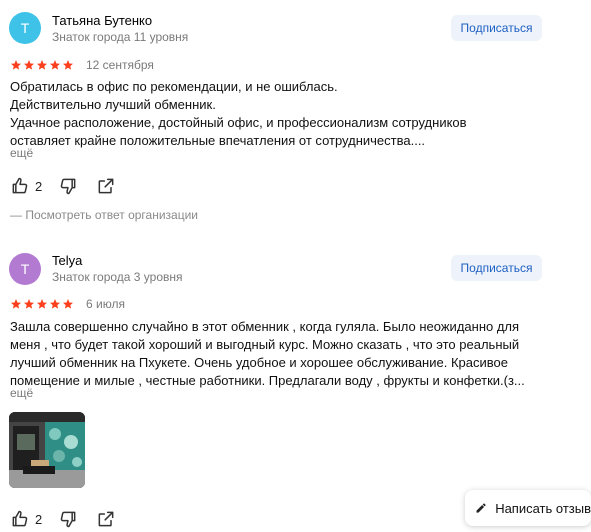 The height and width of the screenshot is (532, 591). What do you see at coordinates (481, 508) in the screenshot?
I see `pencil-icon` at bounding box center [481, 508].